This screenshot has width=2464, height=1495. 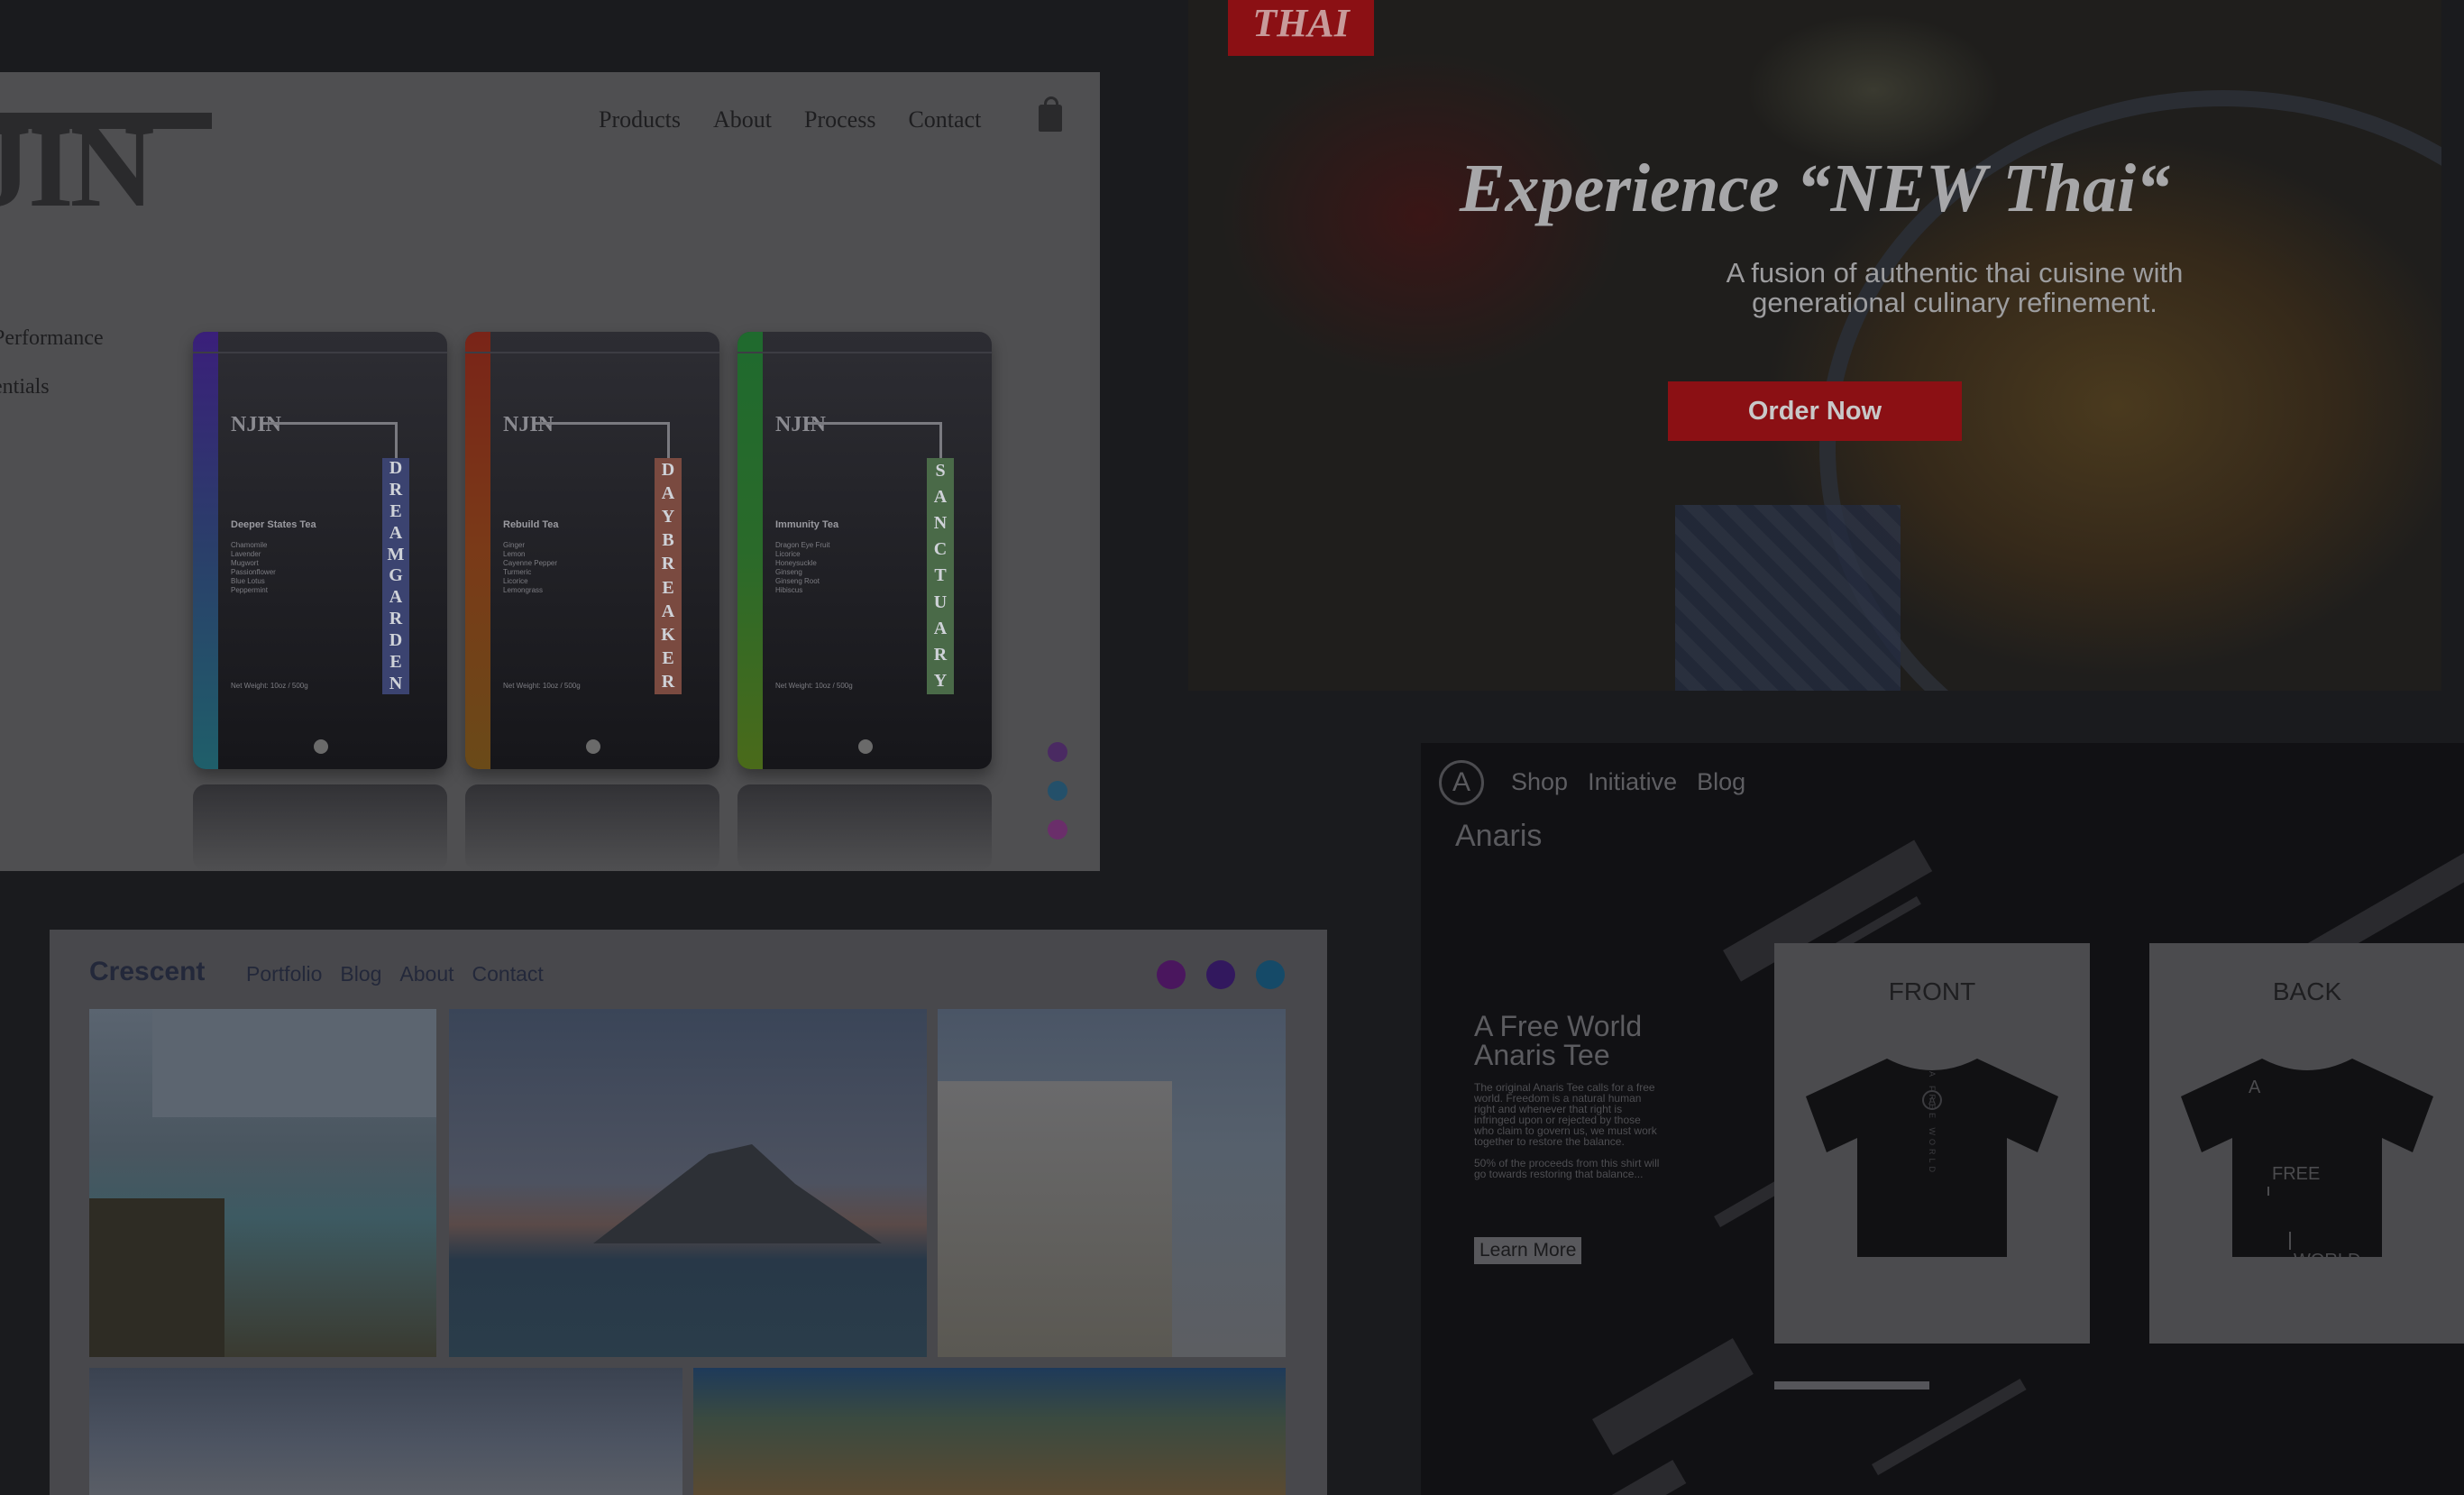 What do you see at coordinates (1528, 1250) in the screenshot?
I see `learn-more-button: Learn More` at bounding box center [1528, 1250].